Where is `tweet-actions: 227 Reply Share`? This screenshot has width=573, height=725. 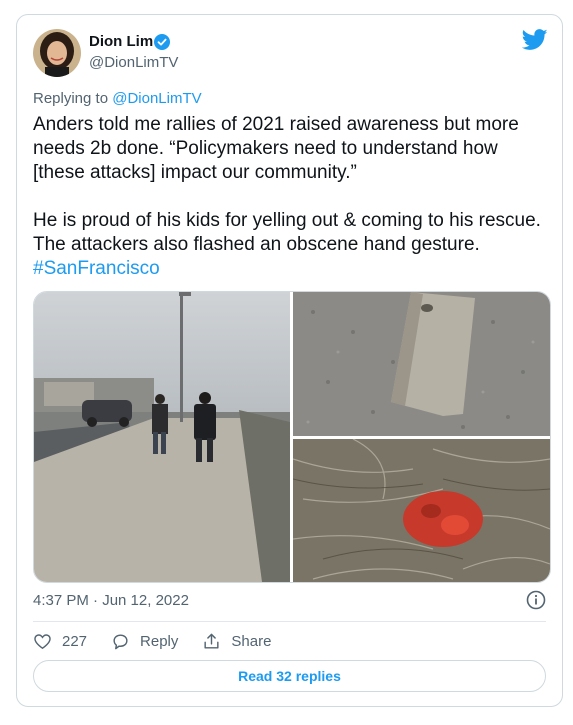
tweet-actions: 227 Reply Share is located at coordinates (164, 641).